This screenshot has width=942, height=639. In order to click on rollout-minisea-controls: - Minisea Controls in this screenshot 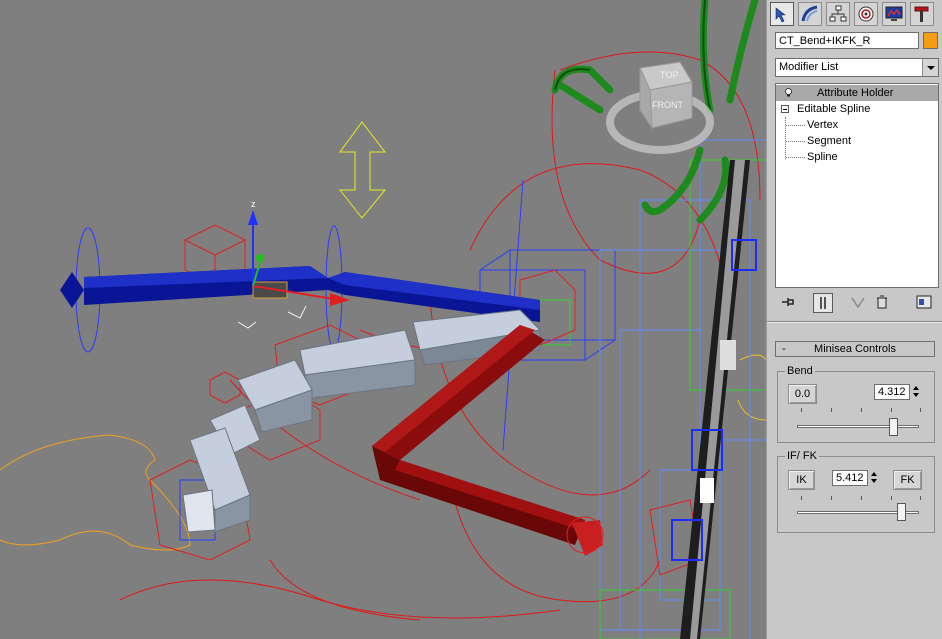, I will do `click(855, 349)`.